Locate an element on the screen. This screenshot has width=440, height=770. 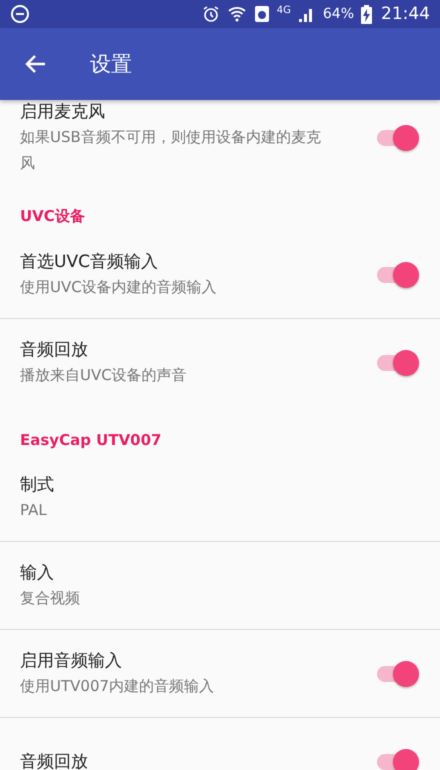
preference-summary: 复合视频 is located at coordinates (50, 598).